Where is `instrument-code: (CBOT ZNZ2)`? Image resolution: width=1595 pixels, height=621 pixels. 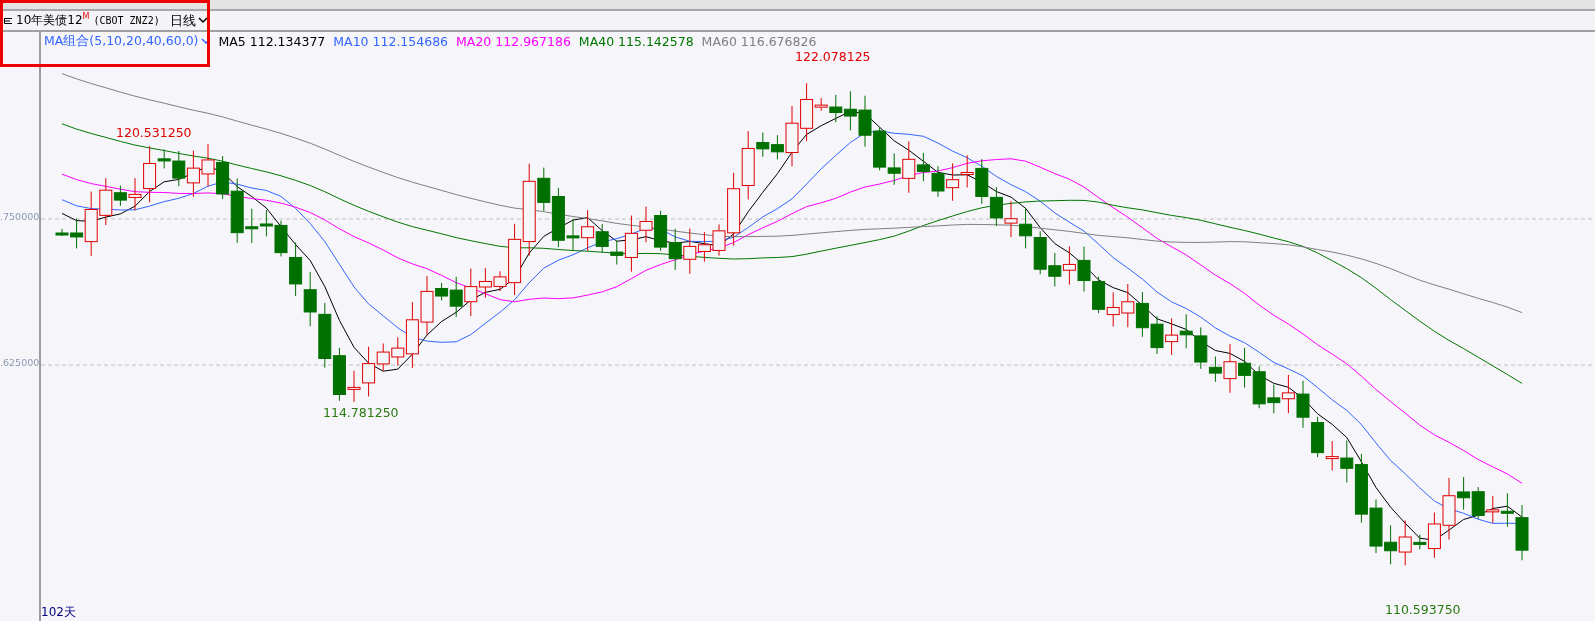 instrument-code: (CBOT ZNZ2) is located at coordinates (126, 20).